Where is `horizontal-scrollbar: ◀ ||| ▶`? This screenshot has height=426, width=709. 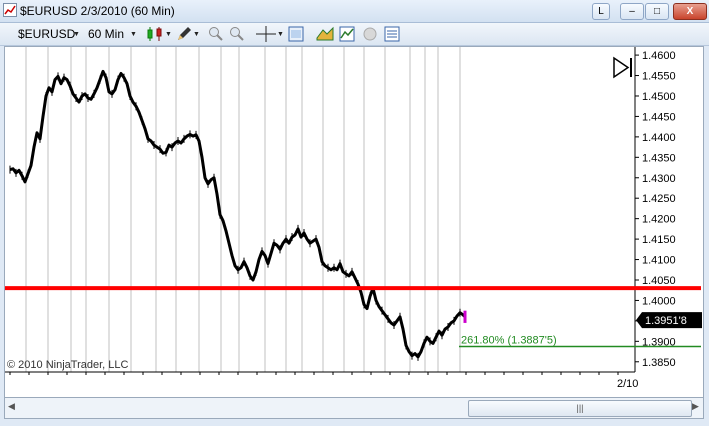
horizontal-scrollbar: ◀ ||| ▶ is located at coordinates (354, 408).